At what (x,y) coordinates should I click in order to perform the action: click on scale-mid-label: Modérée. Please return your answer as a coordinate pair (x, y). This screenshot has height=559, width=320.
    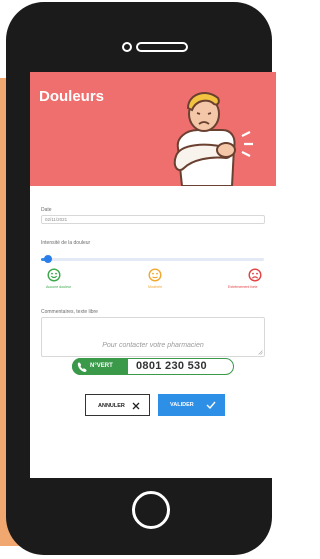
    Looking at the image, I should click on (155, 287).